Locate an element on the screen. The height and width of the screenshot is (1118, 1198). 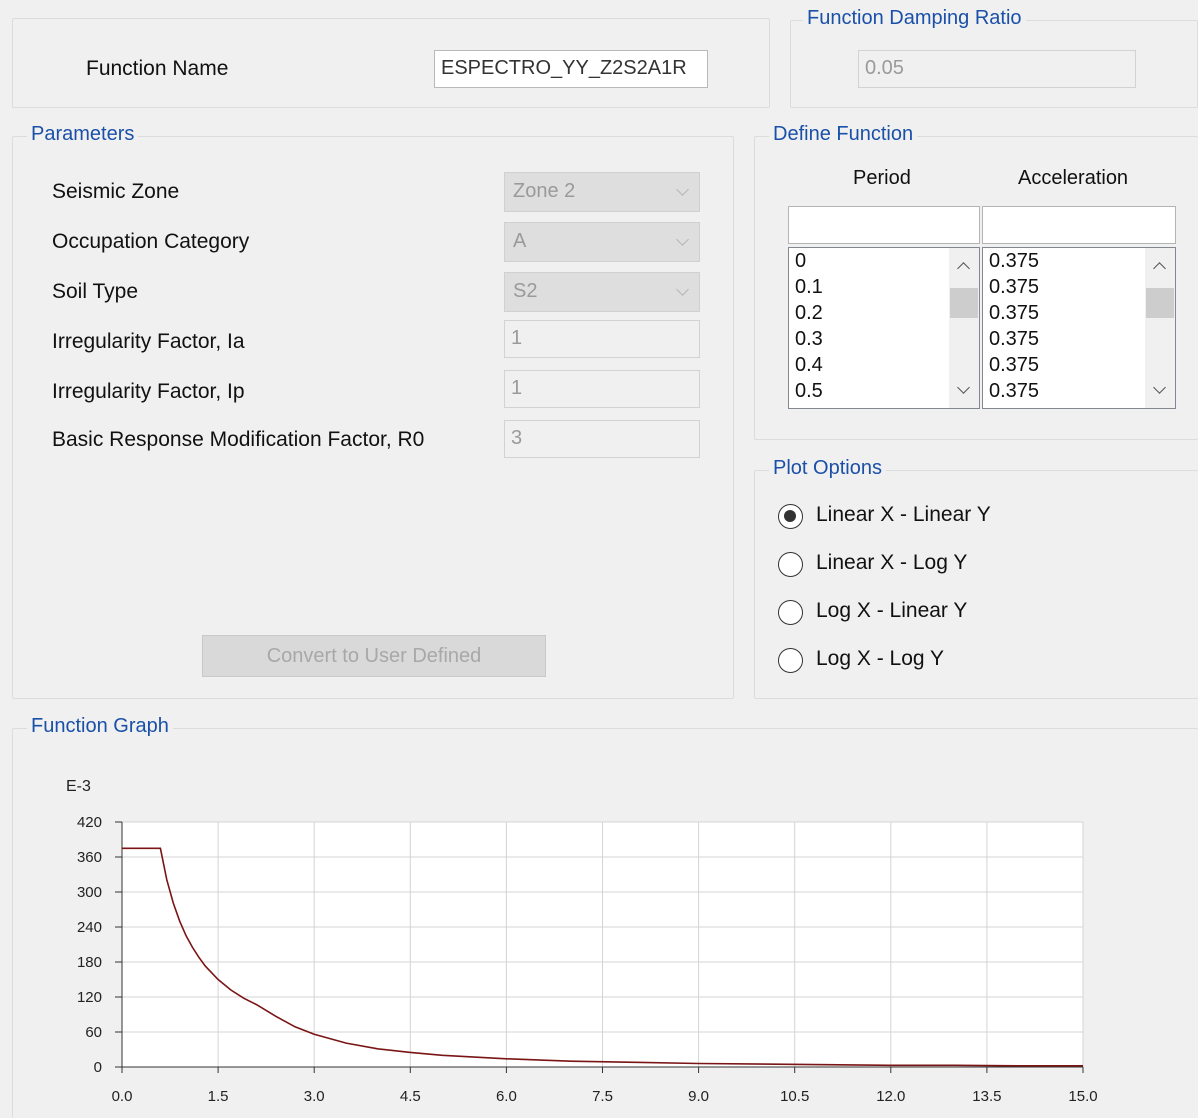
acceleration-list: 0.375 0.375 0.375 0.375 0.375 0.375 is located at coordinates (1079, 328).